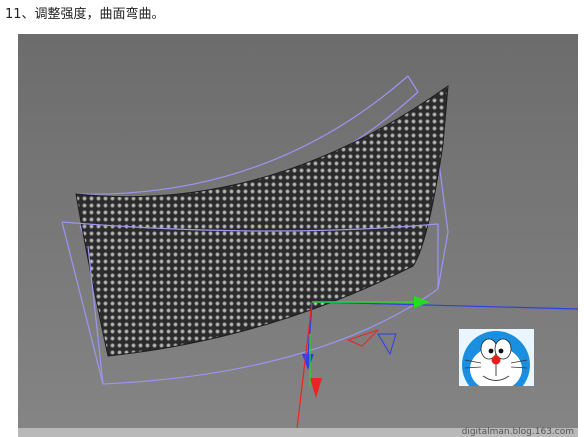  I want to click on doraemon-face-icon, so click(496, 357).